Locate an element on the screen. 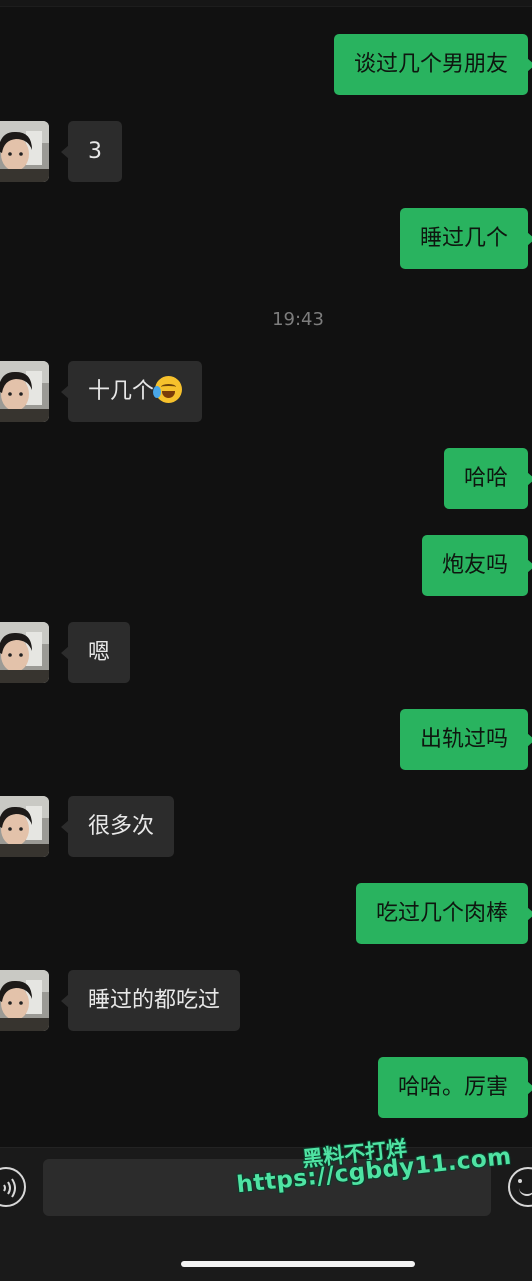 The width and height of the screenshot is (532, 1281). chat-timestamp: 19:43 is located at coordinates (298, 319).